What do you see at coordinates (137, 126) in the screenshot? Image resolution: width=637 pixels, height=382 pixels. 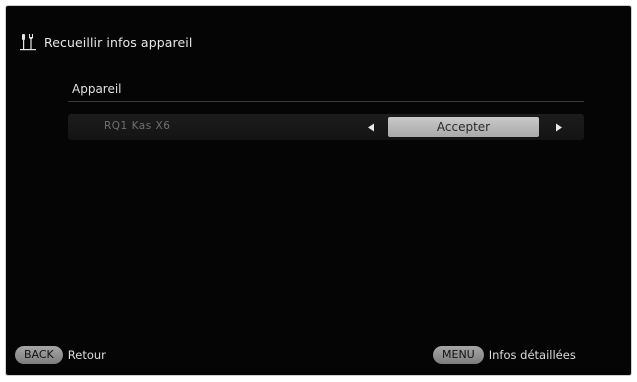 I see `device-name: RQ1 Kas X6` at bounding box center [137, 126].